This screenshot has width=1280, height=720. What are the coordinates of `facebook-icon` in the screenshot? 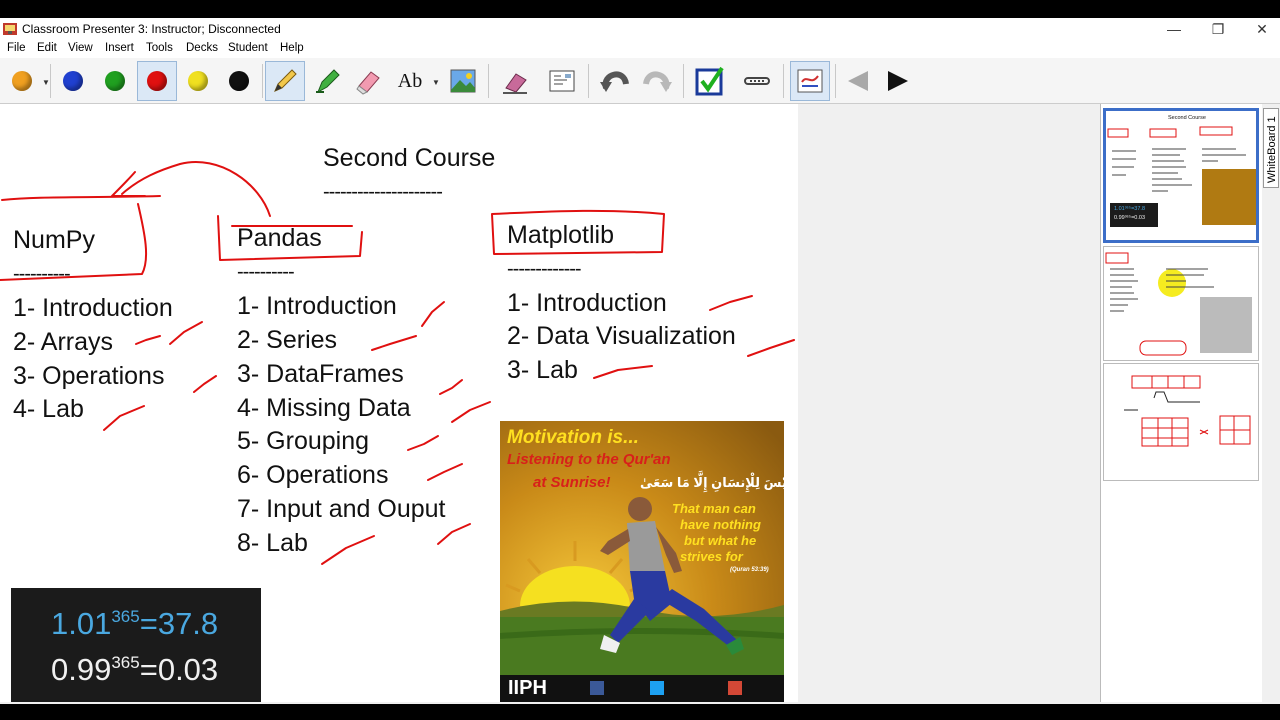 It's located at (597, 688).